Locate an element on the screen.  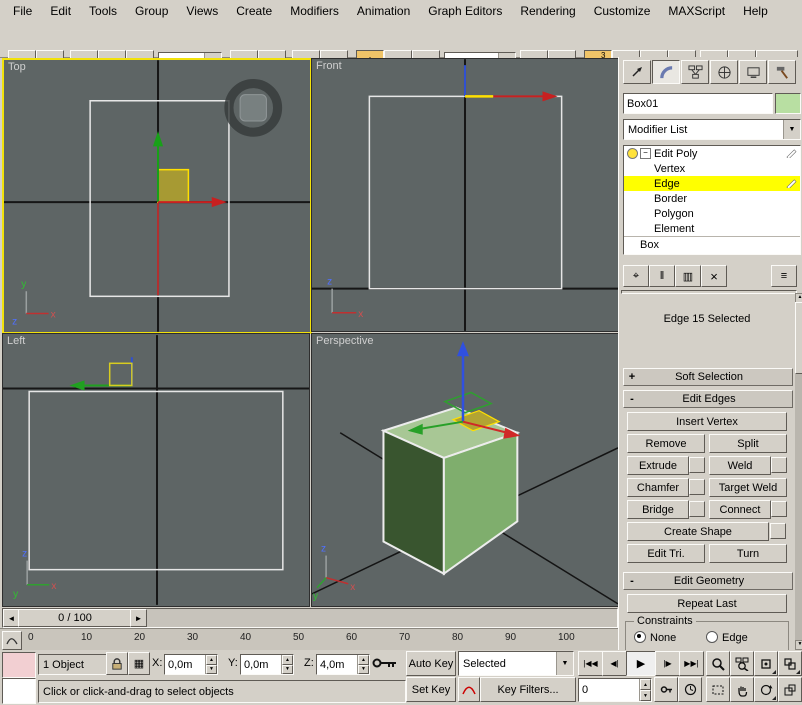
chamfer-button: Chamfer is located at coordinates (658, 487).